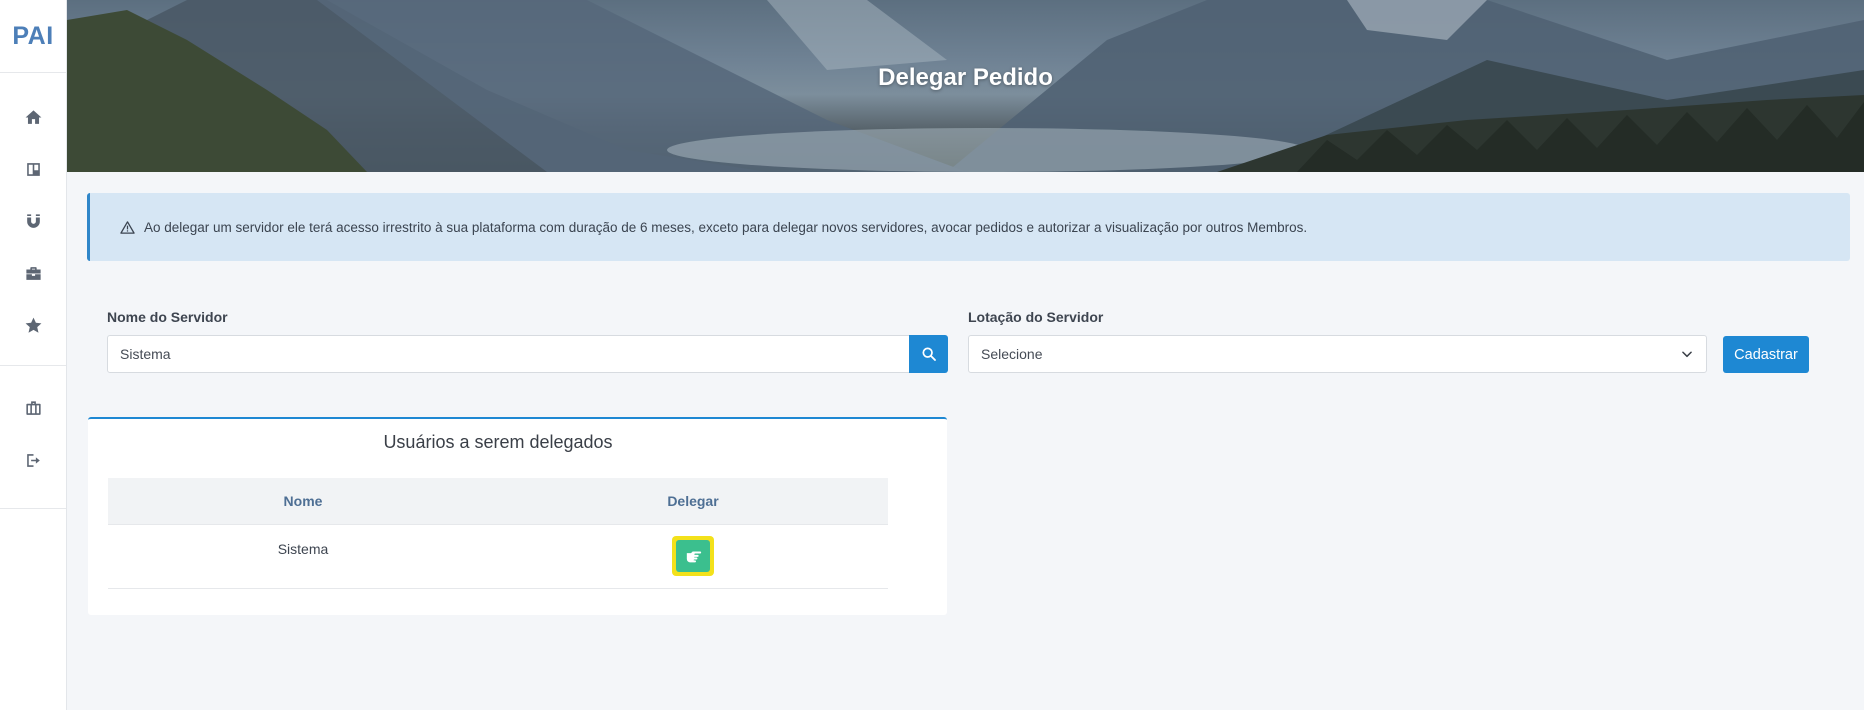 The image size is (1864, 710). What do you see at coordinates (508, 354) in the screenshot?
I see `server-name-input: Sistema` at bounding box center [508, 354].